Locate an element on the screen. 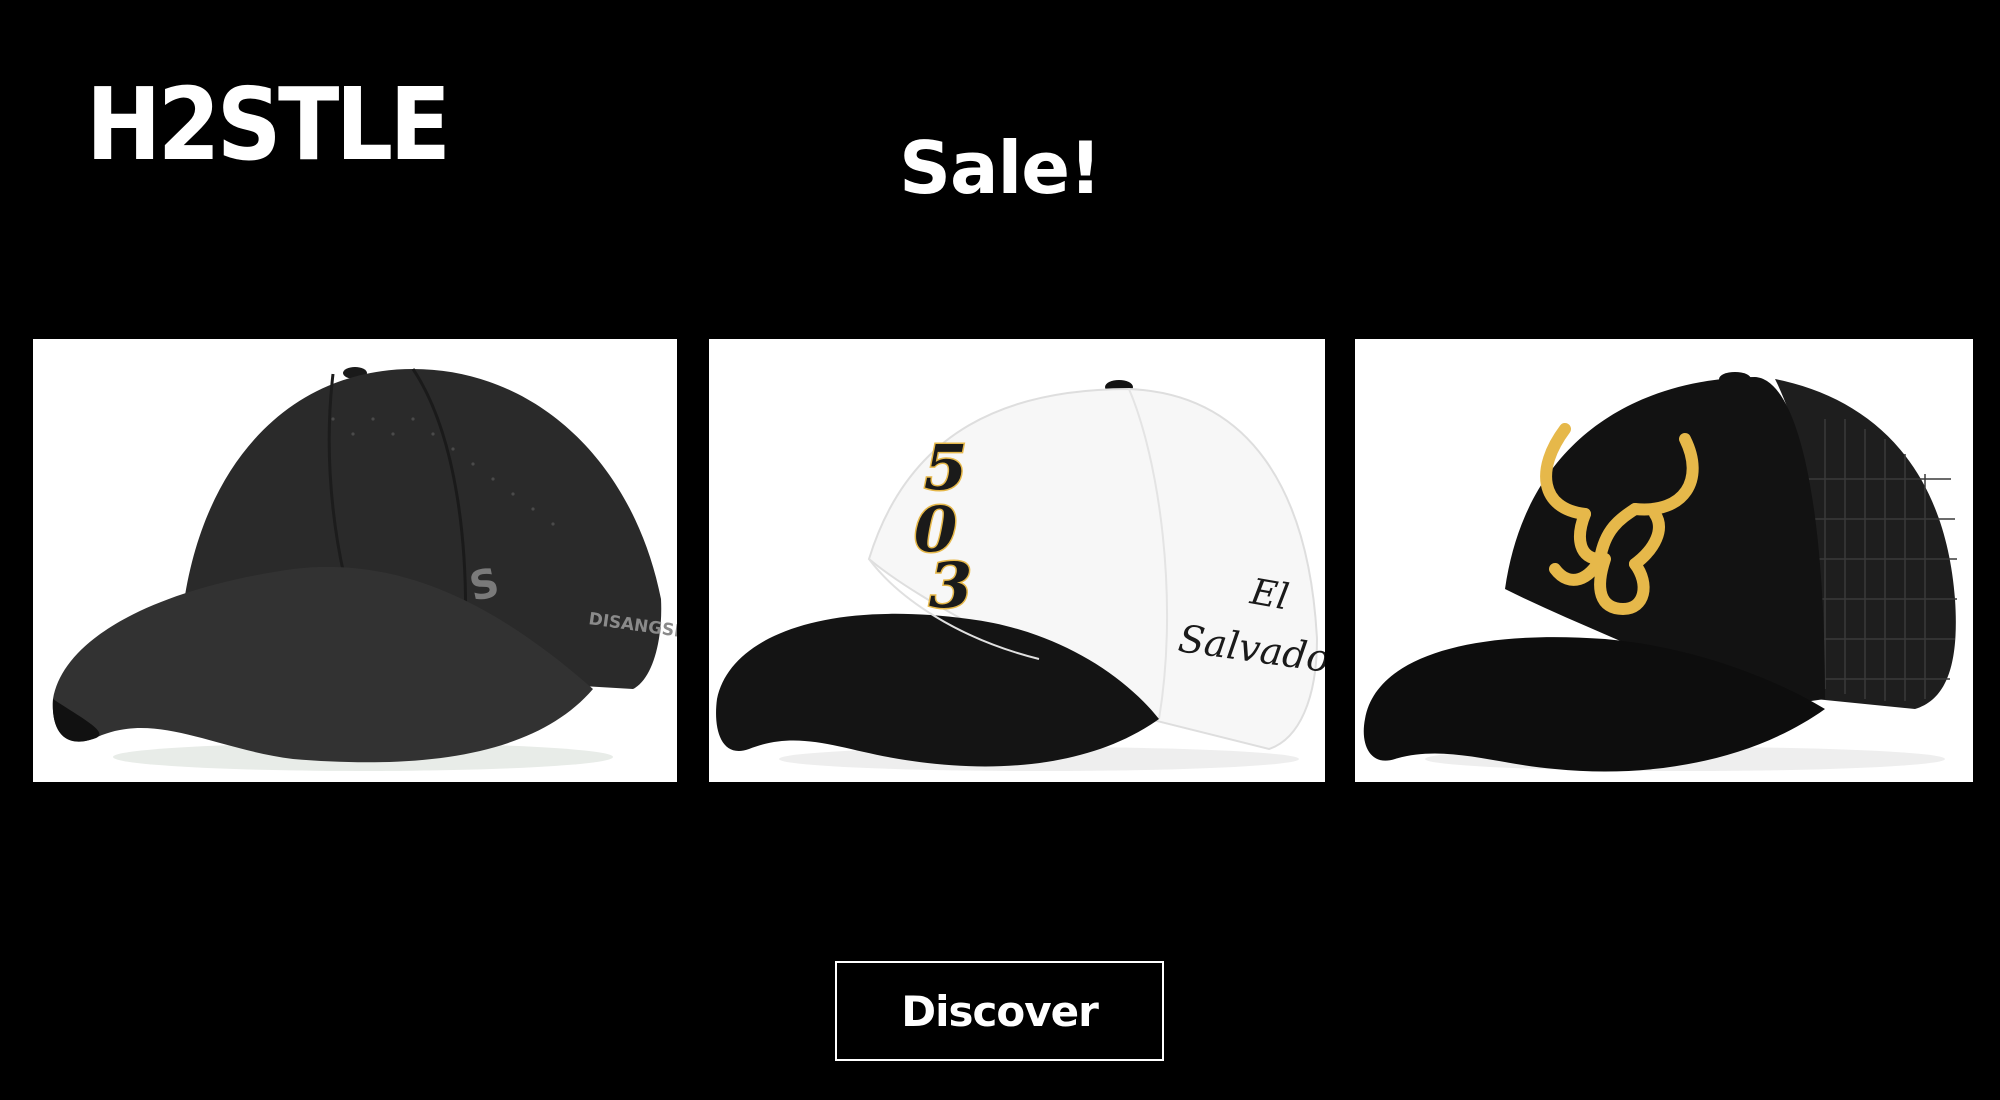  bull-cap-image is located at coordinates (1664, 560).